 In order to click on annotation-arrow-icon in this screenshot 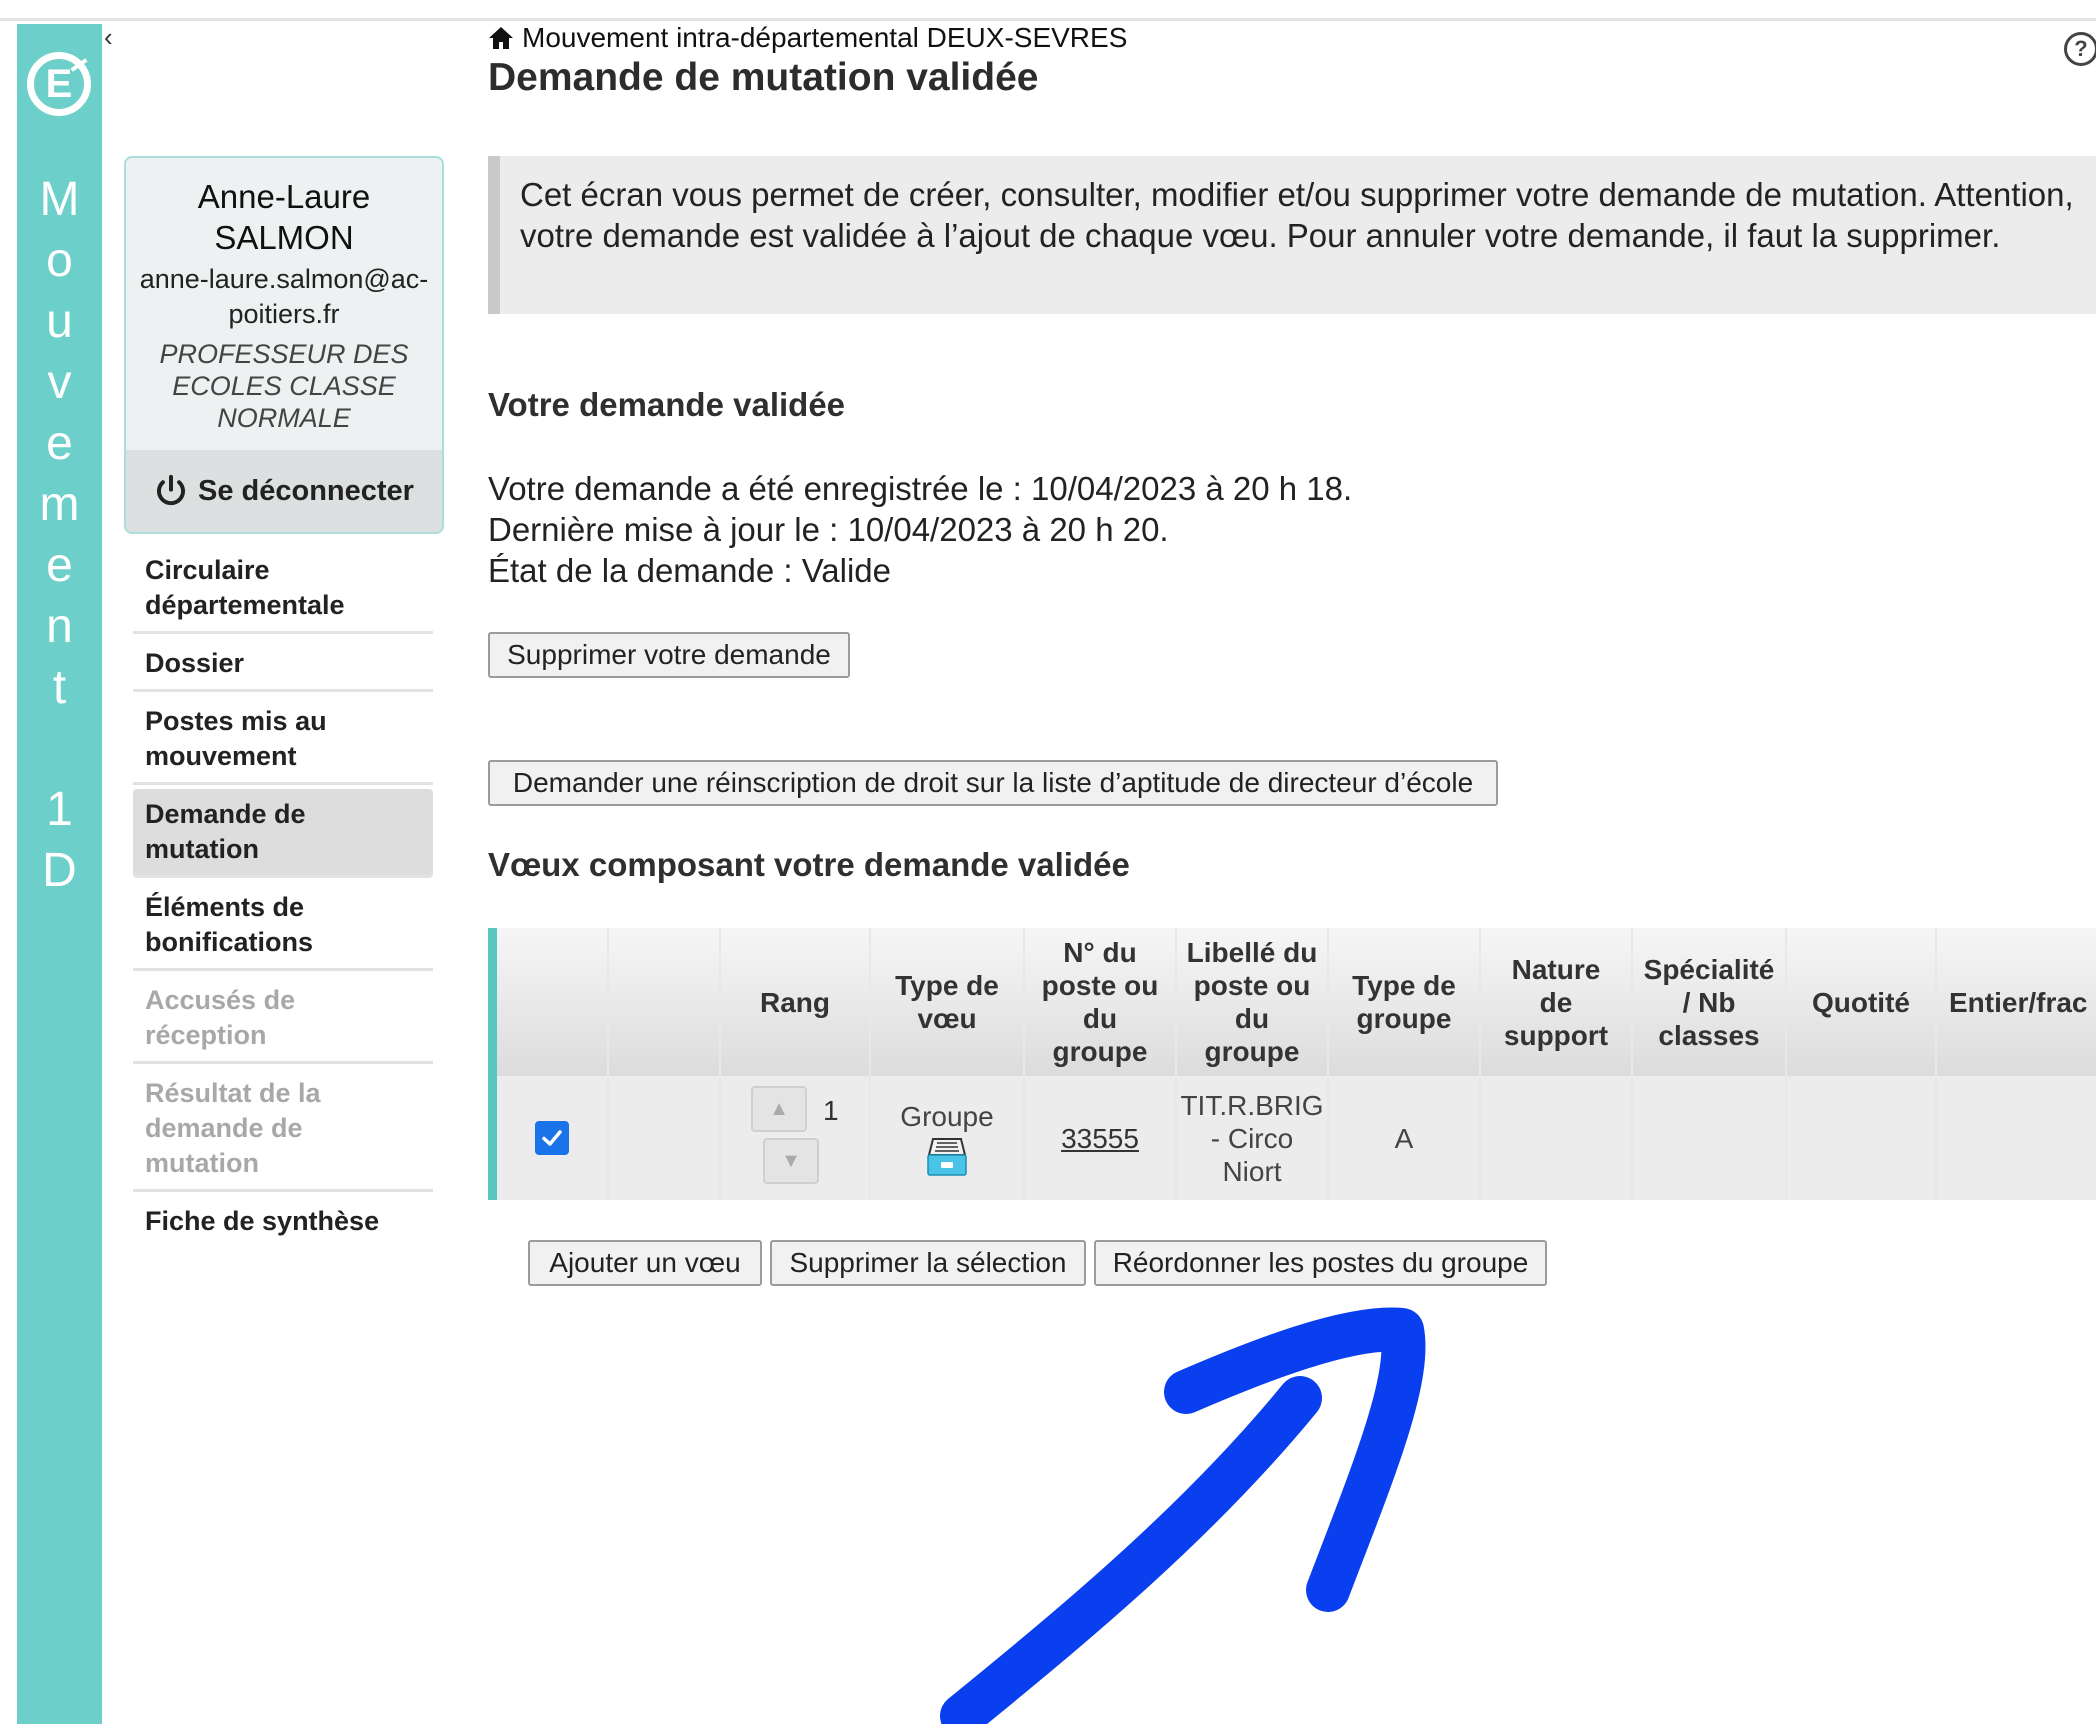, I will do `click(1183, 1515)`.